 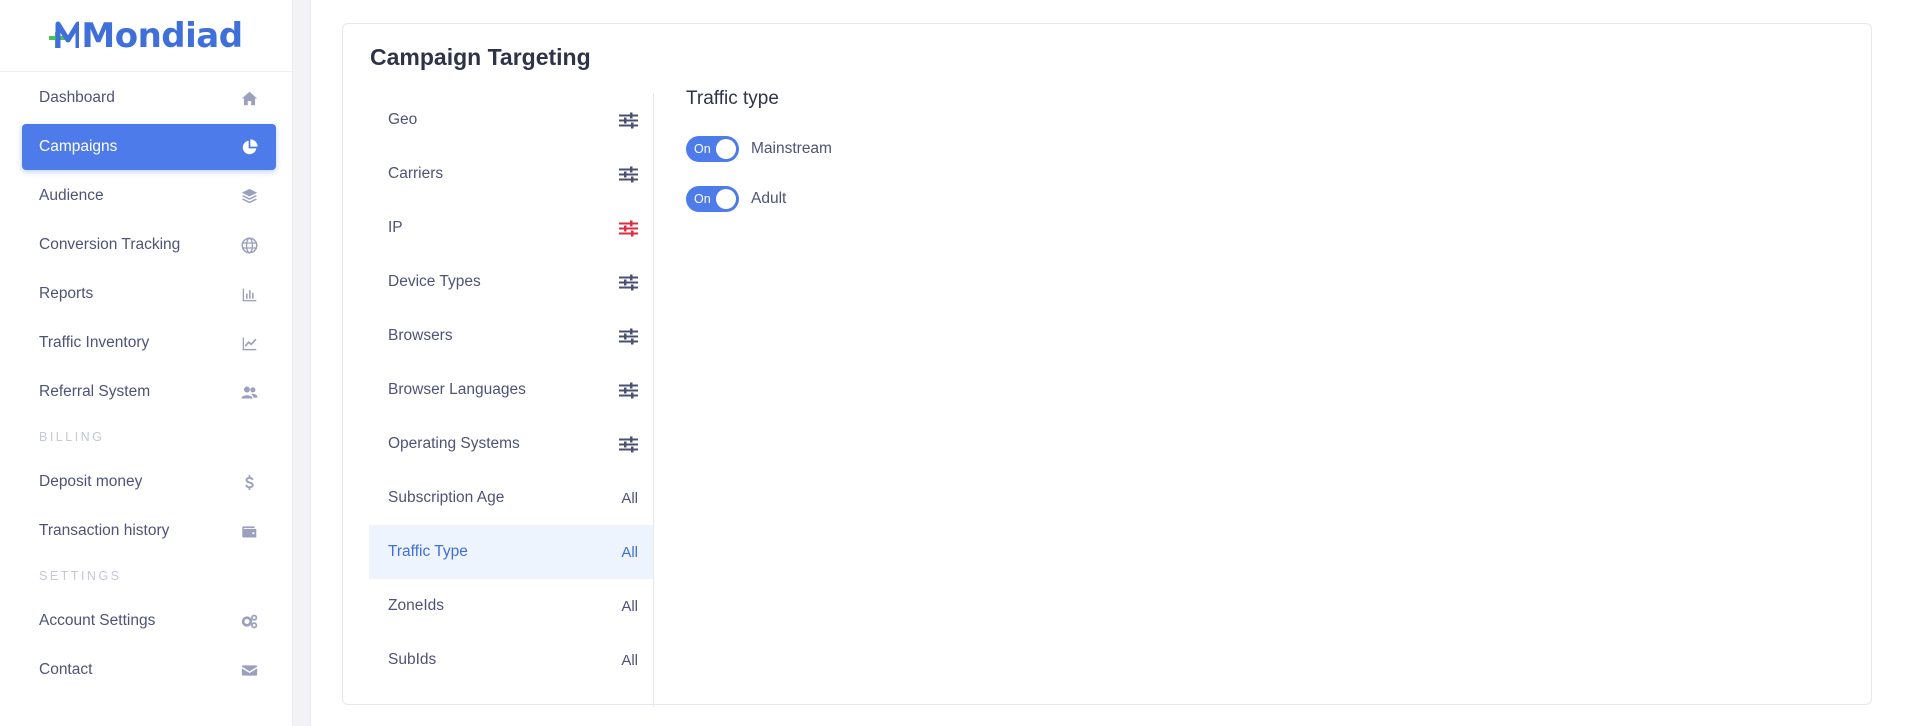 I want to click on toggle-row-adult: On Adult, so click(x=759, y=199).